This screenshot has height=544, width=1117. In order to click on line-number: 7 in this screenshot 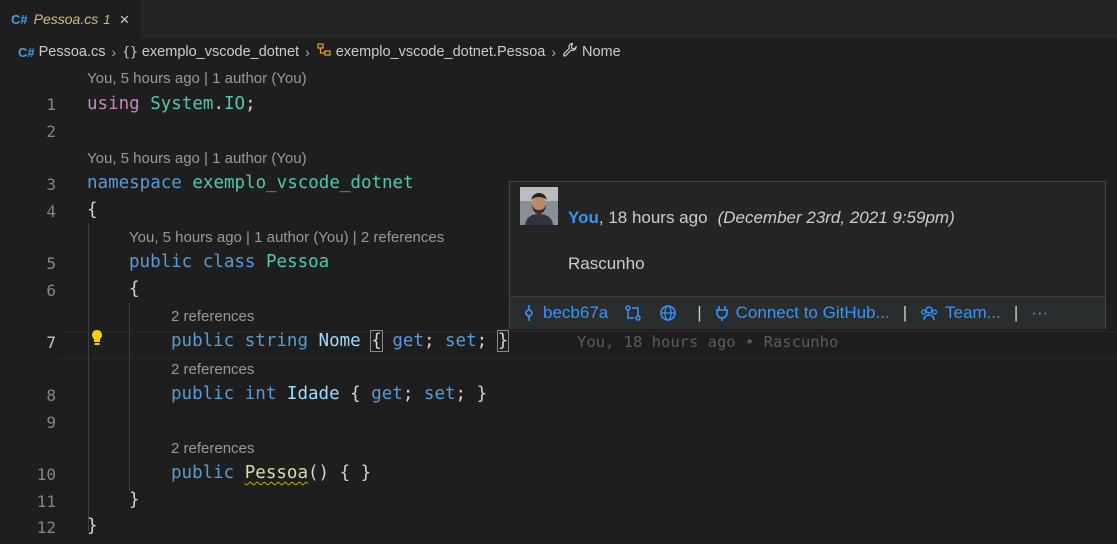, I will do `click(51, 342)`.